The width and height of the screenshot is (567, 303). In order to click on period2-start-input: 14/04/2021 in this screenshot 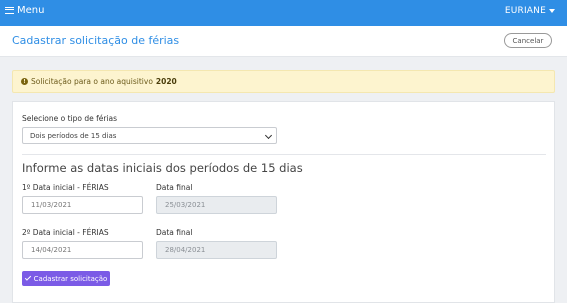, I will do `click(82, 250)`.